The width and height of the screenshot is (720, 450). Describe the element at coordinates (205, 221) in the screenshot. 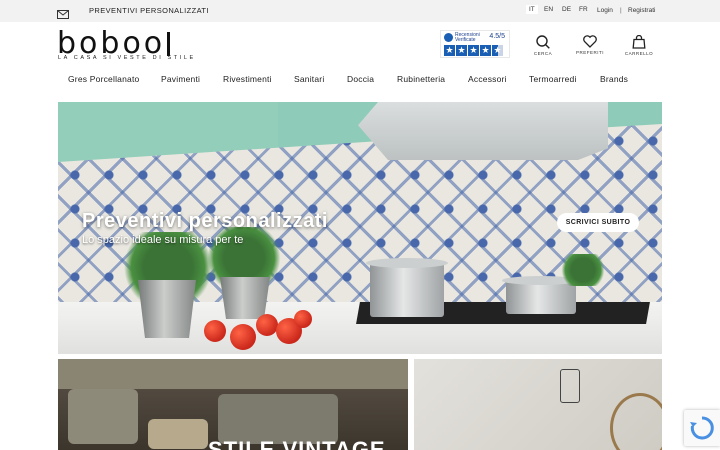

I see `hero-title: Preventivi personalizzati` at that location.